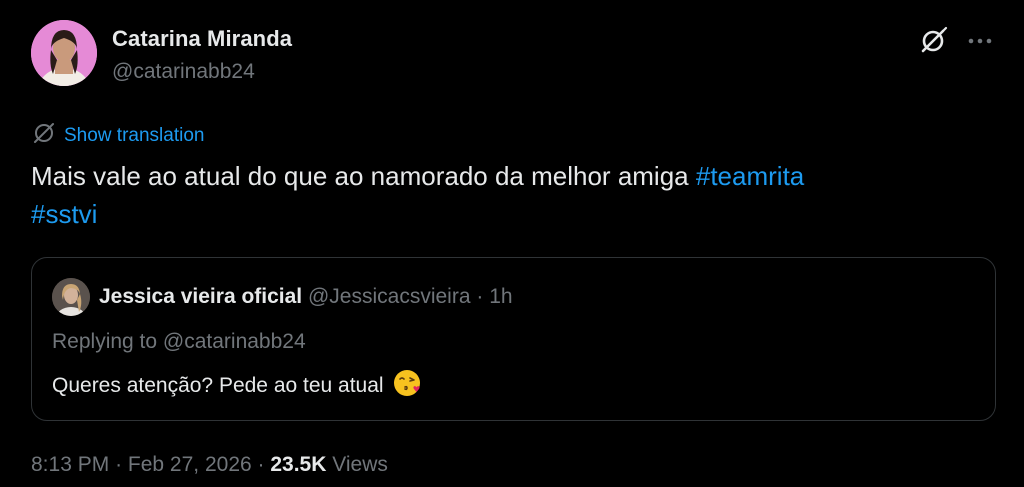 The width and height of the screenshot is (1024, 487). What do you see at coordinates (218, 385) in the screenshot?
I see `quoted-body: Queres atenção? Pede ao teu atual` at bounding box center [218, 385].